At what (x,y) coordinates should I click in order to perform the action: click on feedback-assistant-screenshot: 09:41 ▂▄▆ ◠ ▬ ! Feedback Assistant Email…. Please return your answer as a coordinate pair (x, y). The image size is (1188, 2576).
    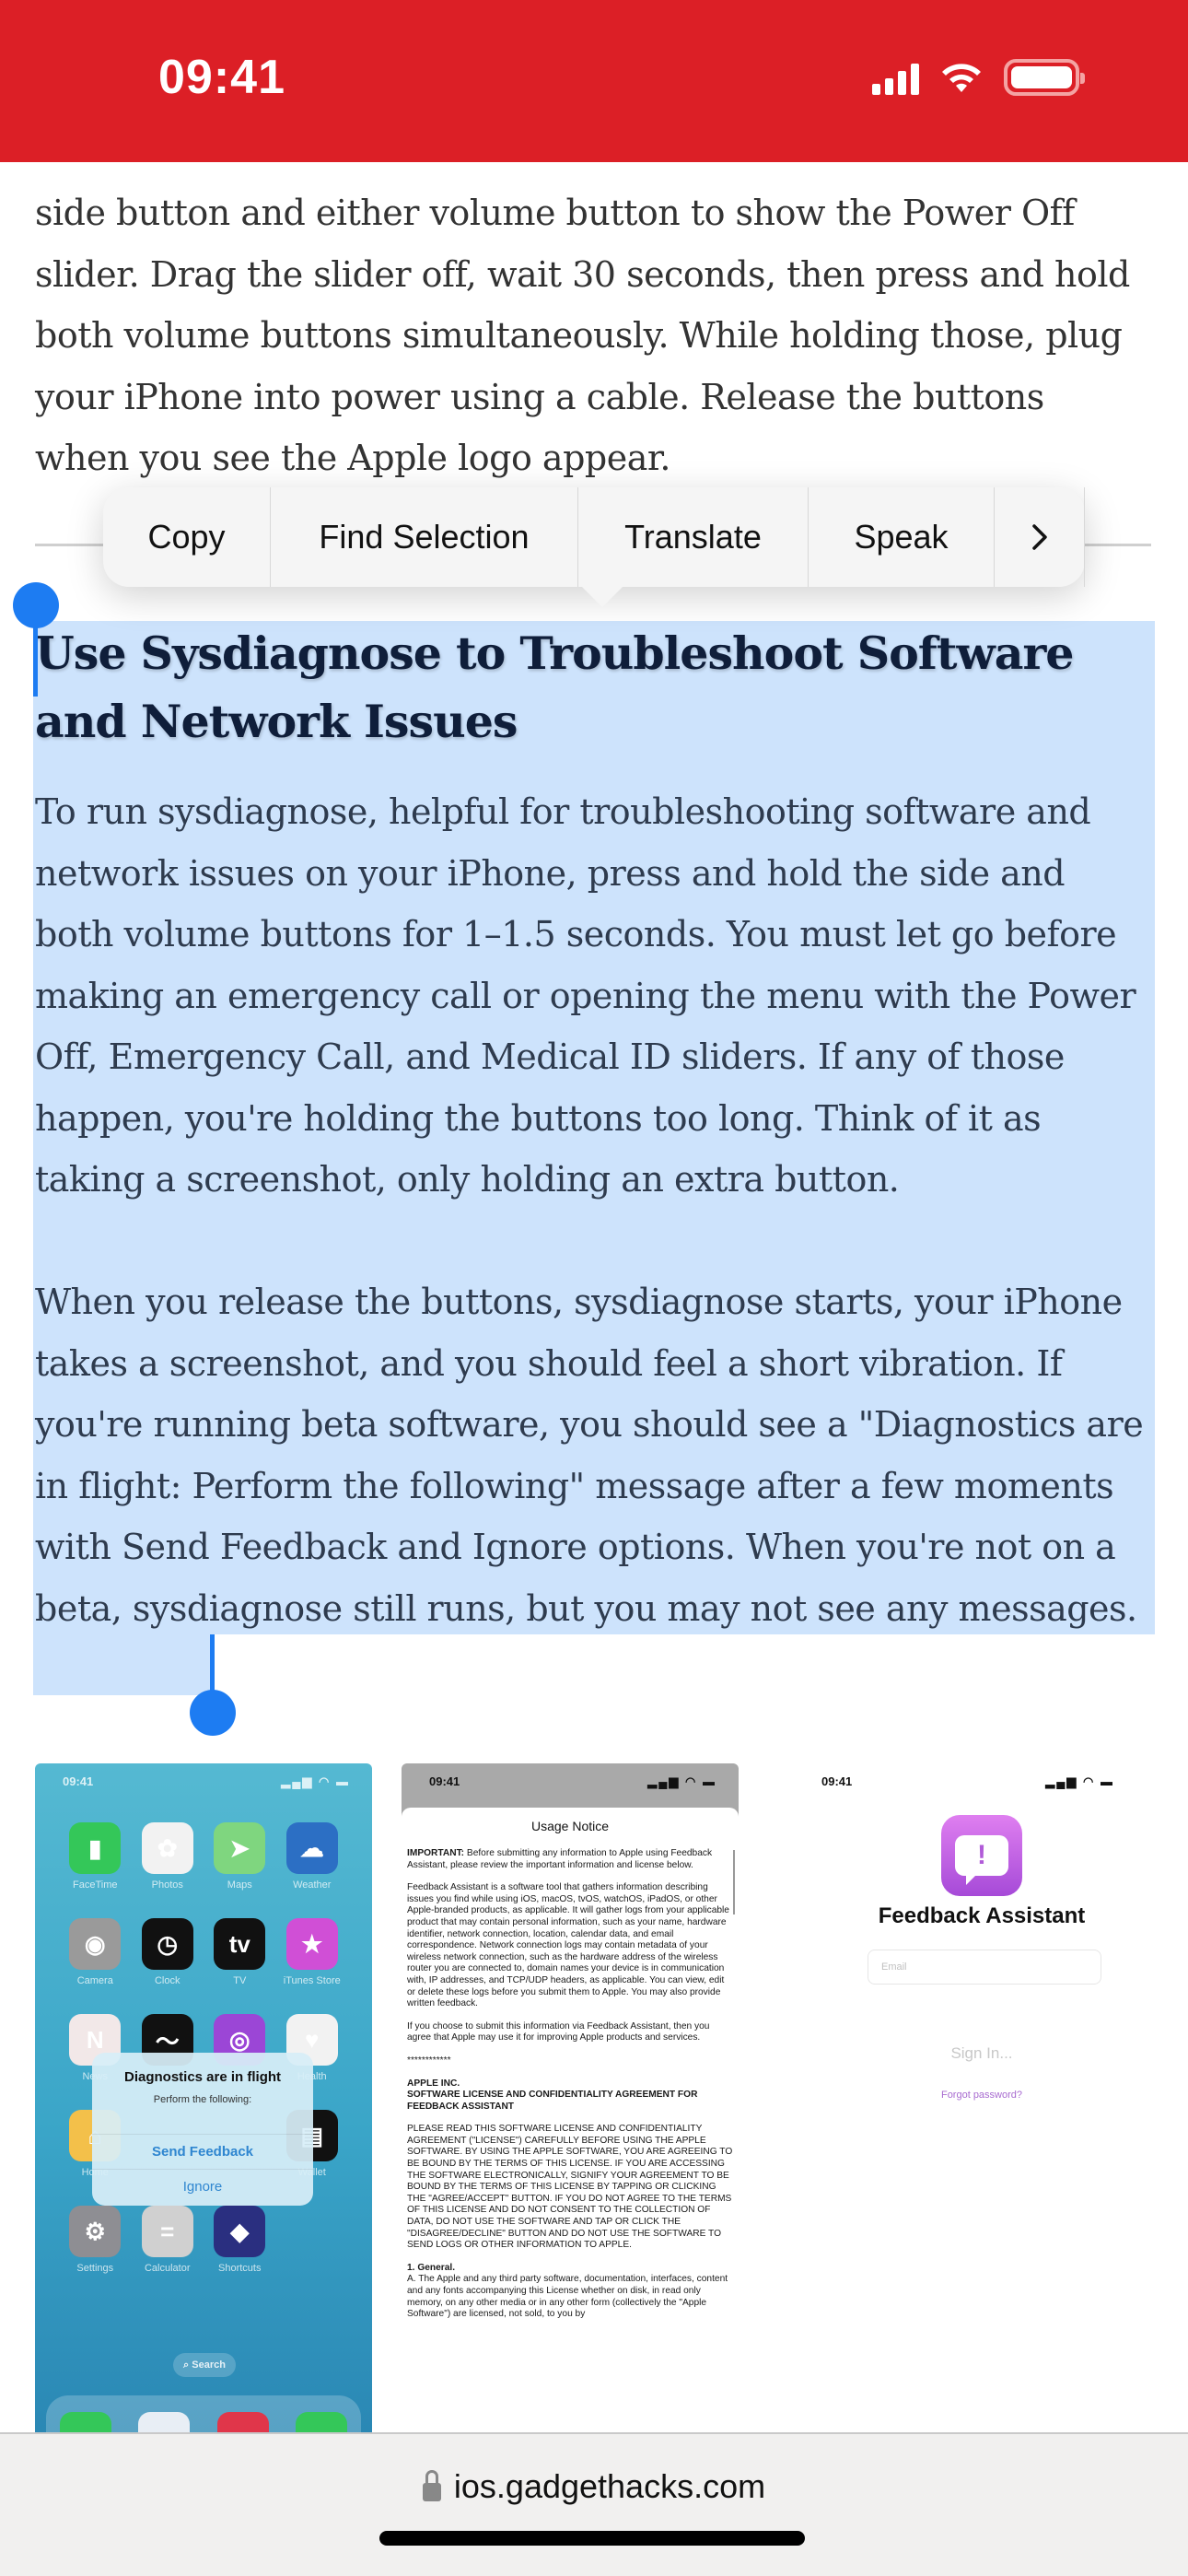
    Looking at the image, I should click on (959, 2099).